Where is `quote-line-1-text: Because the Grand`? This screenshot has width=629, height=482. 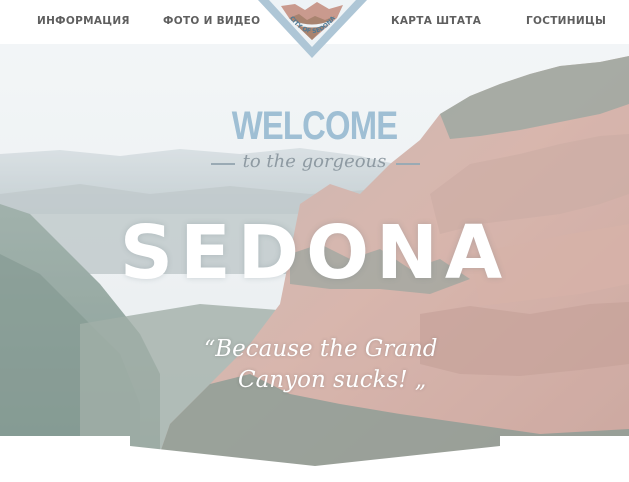
quote-line-1-text: Because the Grand is located at coordinates (326, 349).